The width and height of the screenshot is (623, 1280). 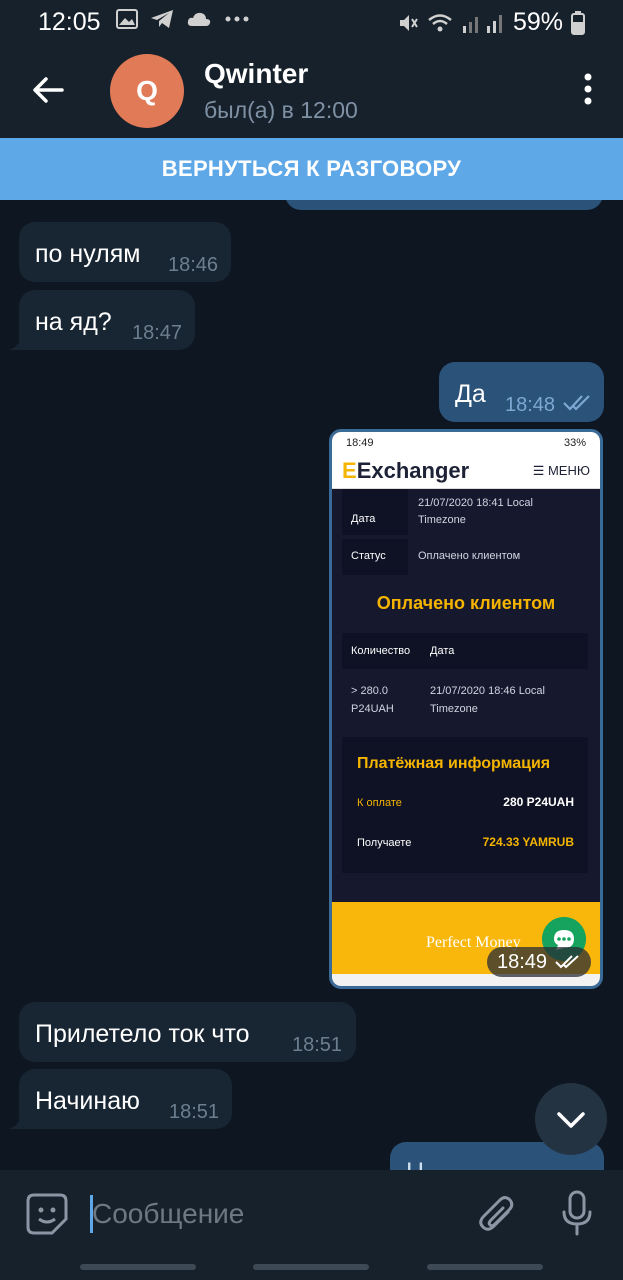 I want to click on return-to-conversation-button: ВЕРНУТЬСЯ К РАЗГОВОРУ, so click(x=311, y=169).